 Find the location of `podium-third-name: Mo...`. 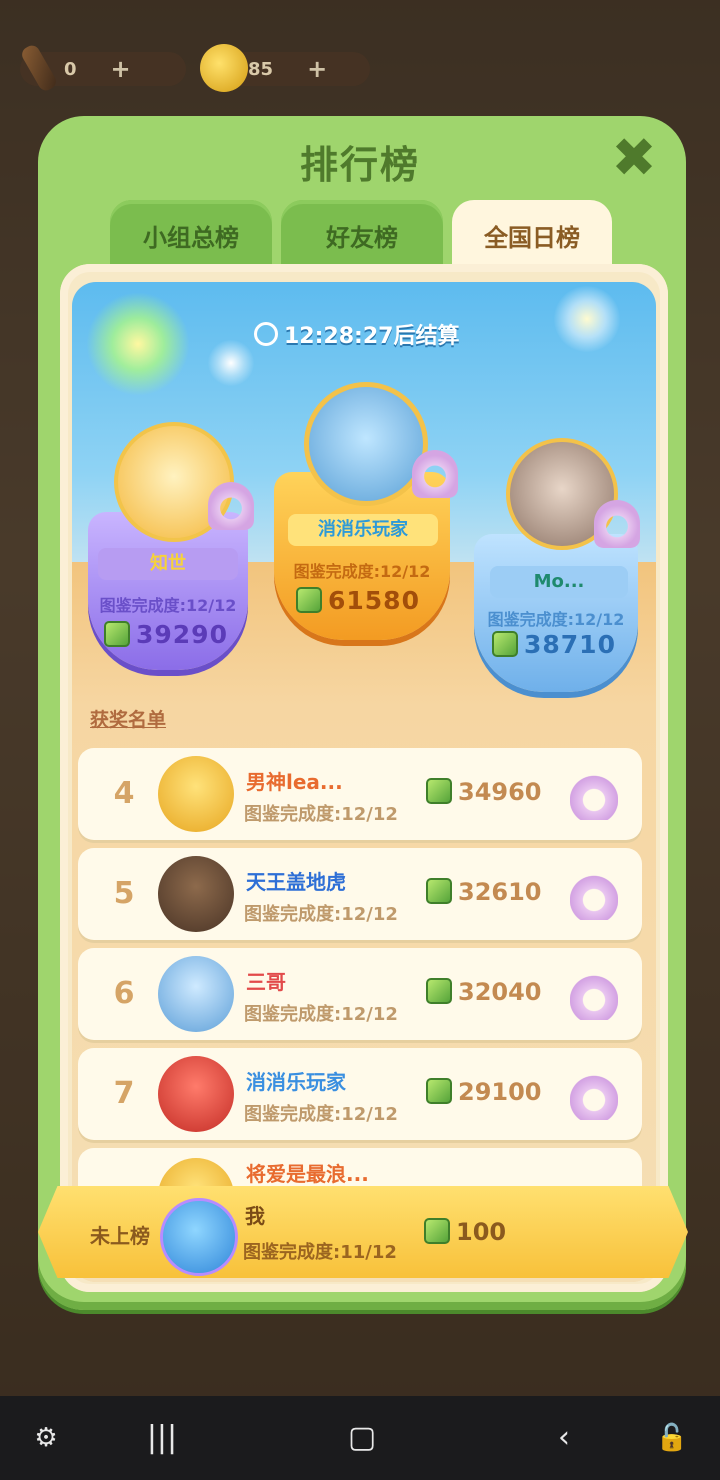

podium-third-name: Mo... is located at coordinates (559, 582).